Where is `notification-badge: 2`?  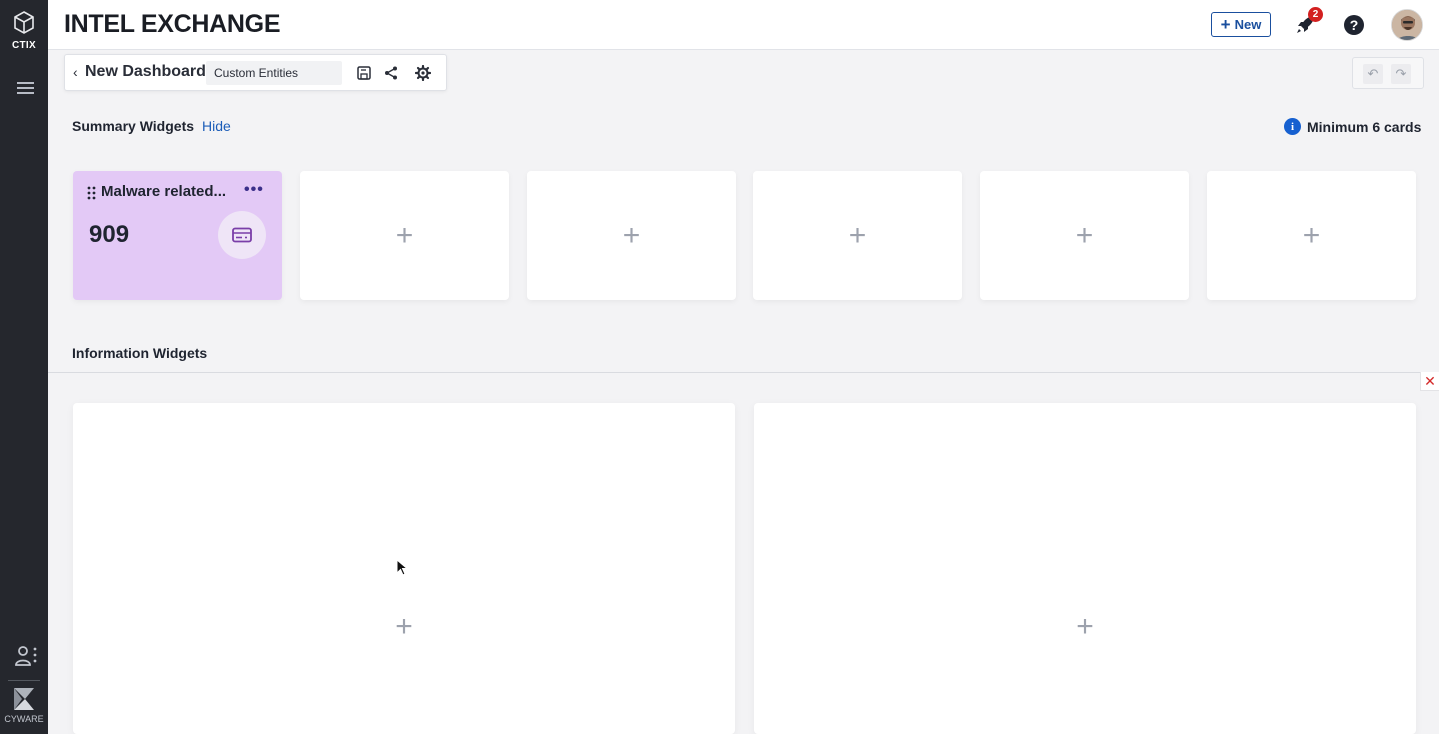
notification-badge: 2 is located at coordinates (1315, 14).